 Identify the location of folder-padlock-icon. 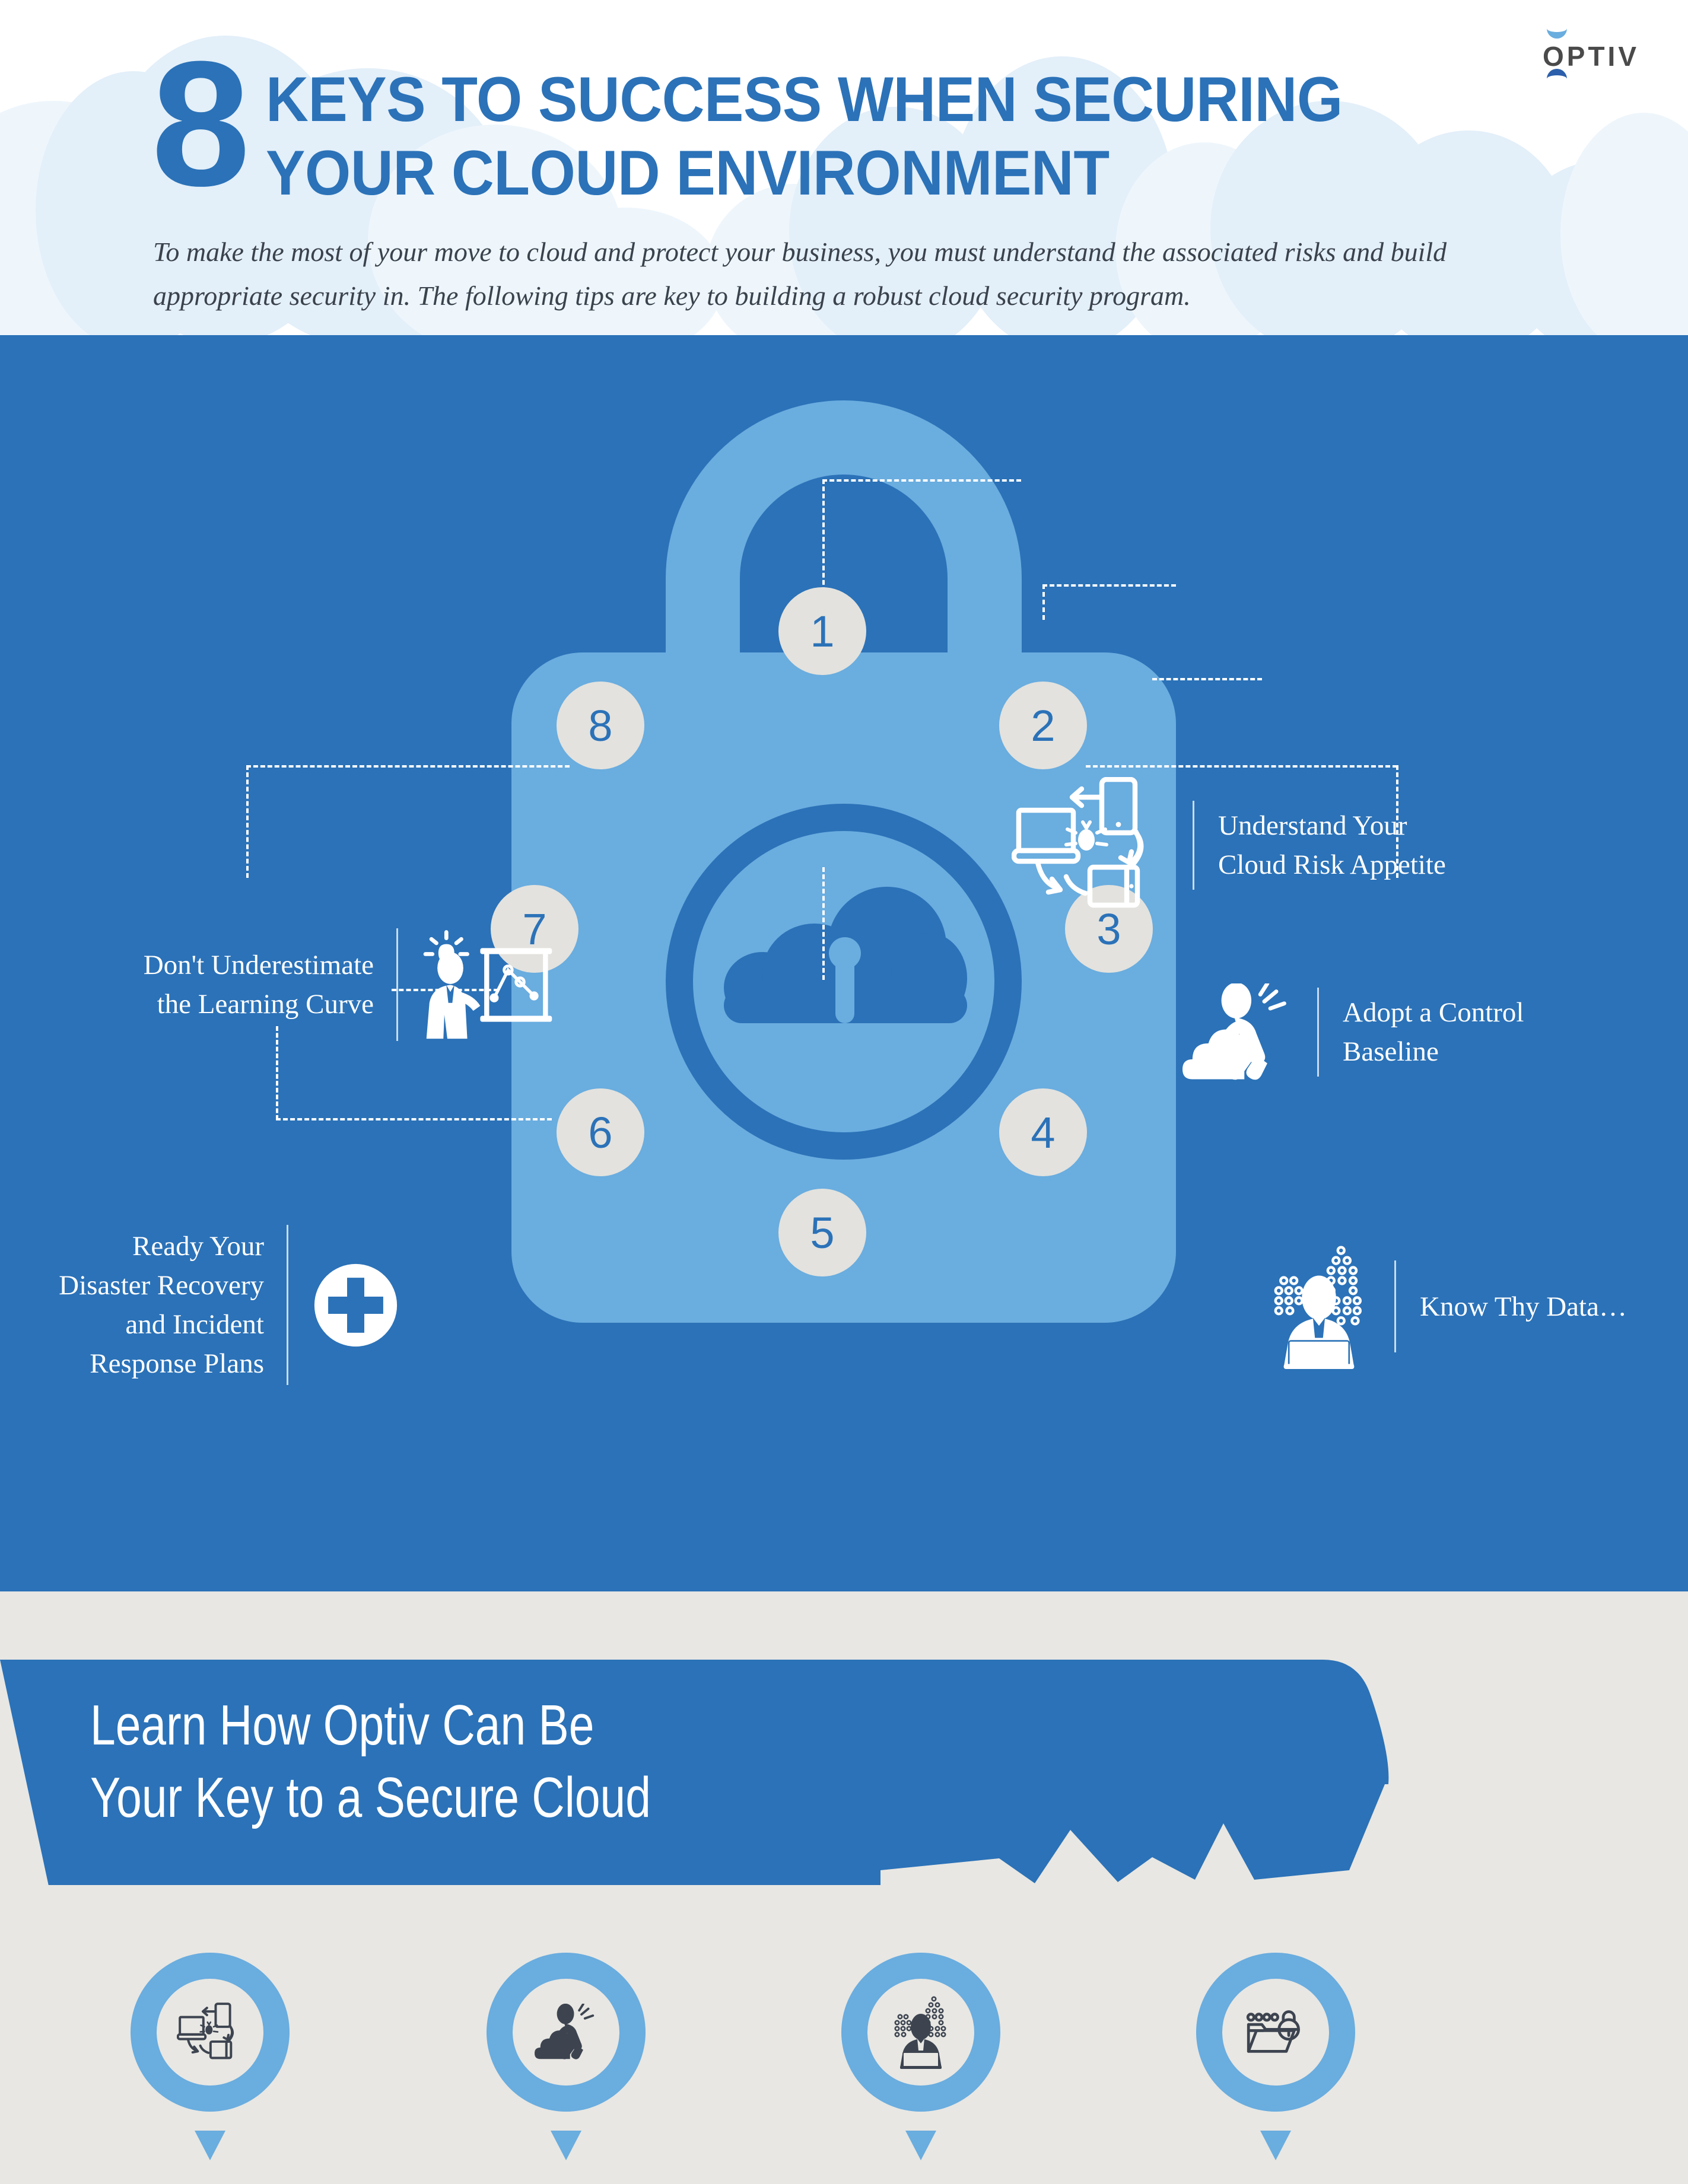
(1273, 2031).